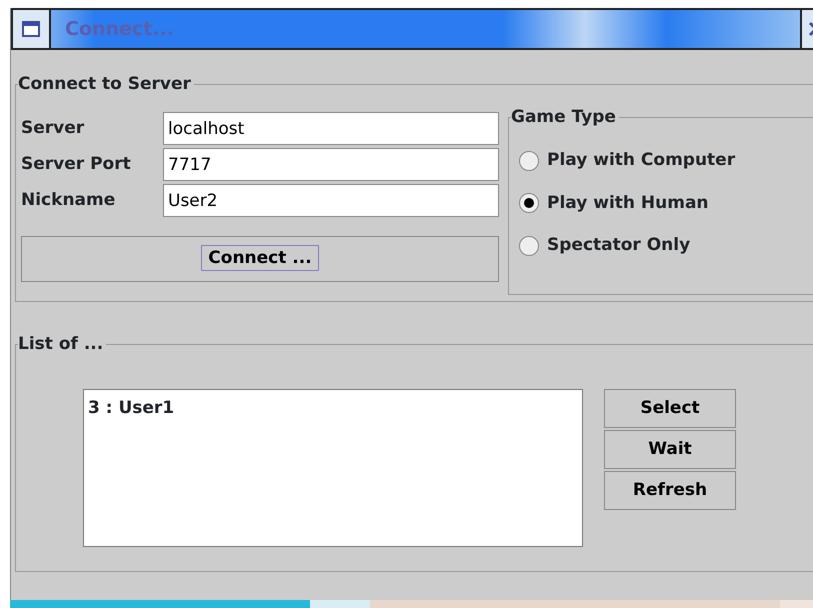 The height and width of the screenshot is (608, 813). What do you see at coordinates (331, 128) in the screenshot?
I see `text-field: localhost` at bounding box center [331, 128].